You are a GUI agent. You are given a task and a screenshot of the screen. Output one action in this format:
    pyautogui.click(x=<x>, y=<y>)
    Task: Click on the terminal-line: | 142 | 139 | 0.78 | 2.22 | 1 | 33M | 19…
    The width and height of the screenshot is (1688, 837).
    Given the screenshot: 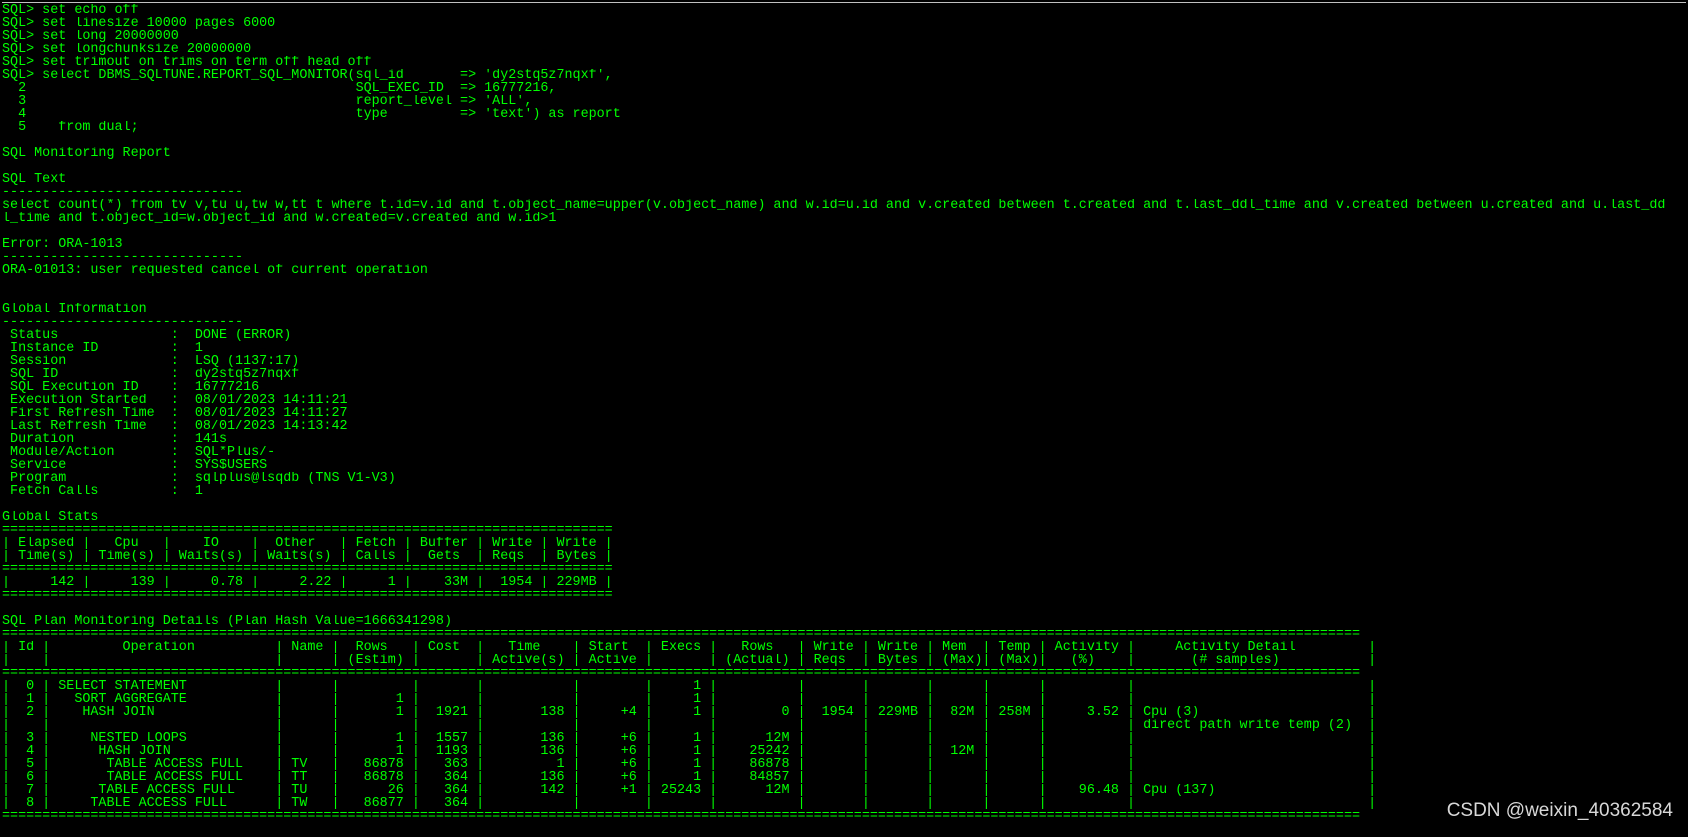 What is the action you would take?
    pyautogui.click(x=307, y=582)
    